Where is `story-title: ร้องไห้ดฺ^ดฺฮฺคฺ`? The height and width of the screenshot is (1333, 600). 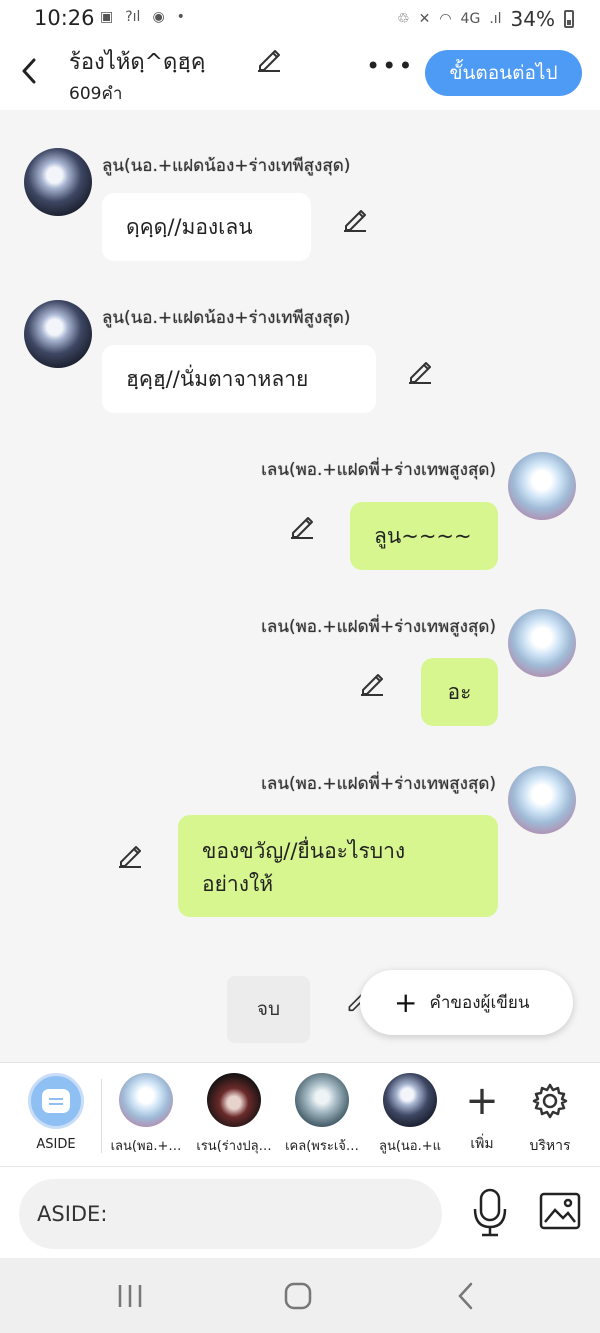
story-title: ร้องไห้ดฺ^ดฺฮฺคฺ is located at coordinates (137, 61).